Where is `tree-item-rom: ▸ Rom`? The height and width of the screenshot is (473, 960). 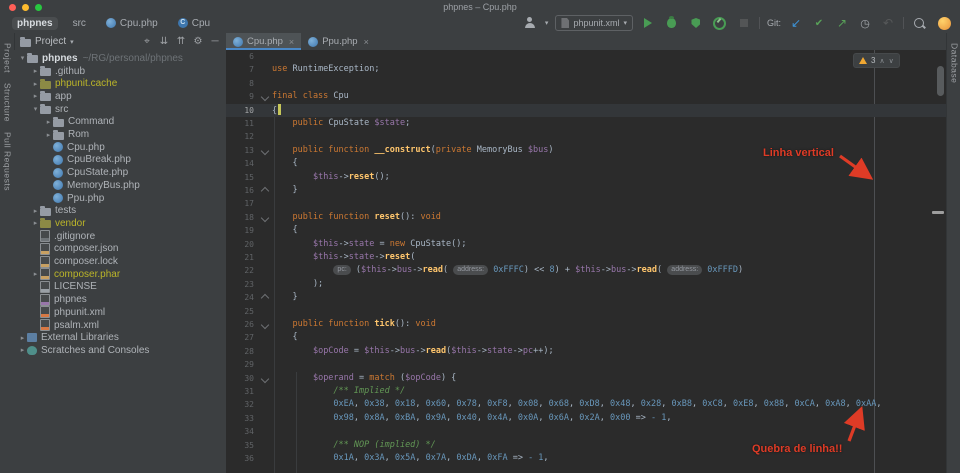
tree-item-rom: ▸ Rom is located at coordinates (120, 134).